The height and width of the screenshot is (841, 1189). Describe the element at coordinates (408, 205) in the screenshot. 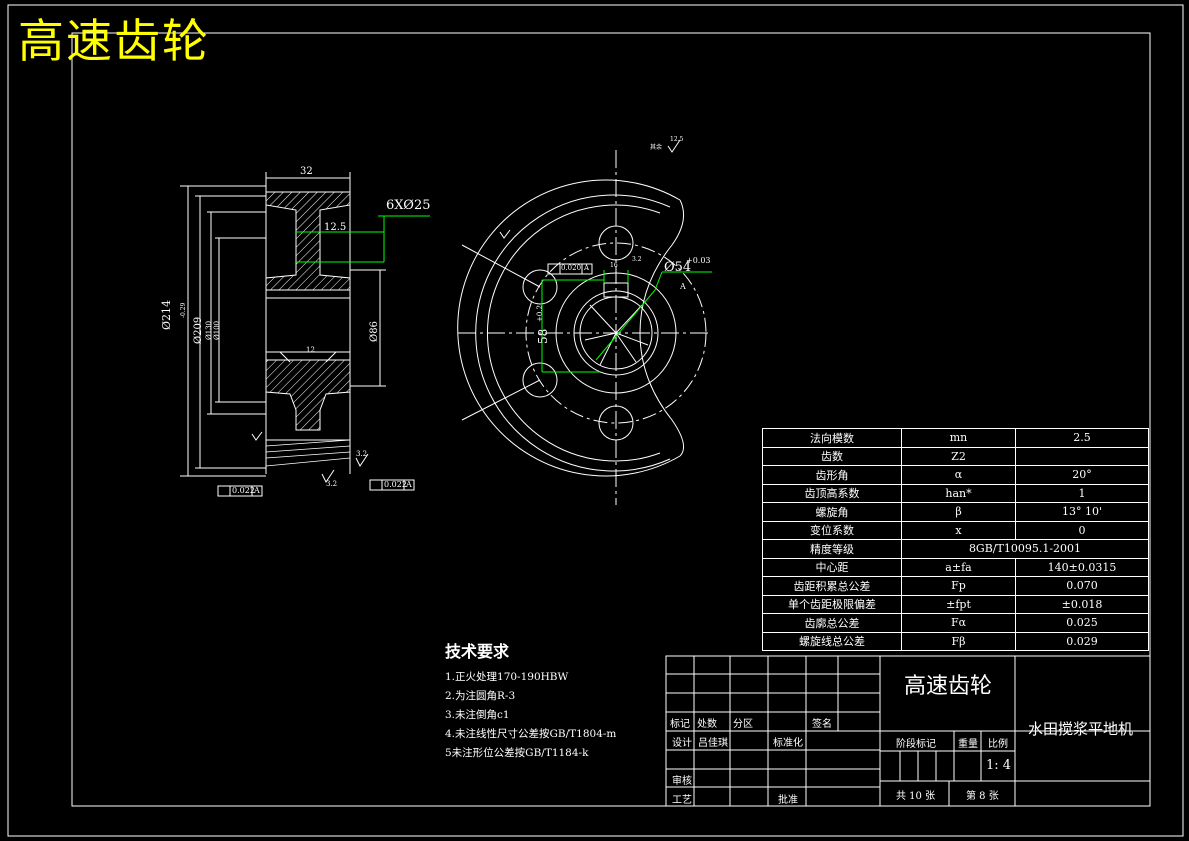

I see `dim-holes: 6XØ25` at that location.